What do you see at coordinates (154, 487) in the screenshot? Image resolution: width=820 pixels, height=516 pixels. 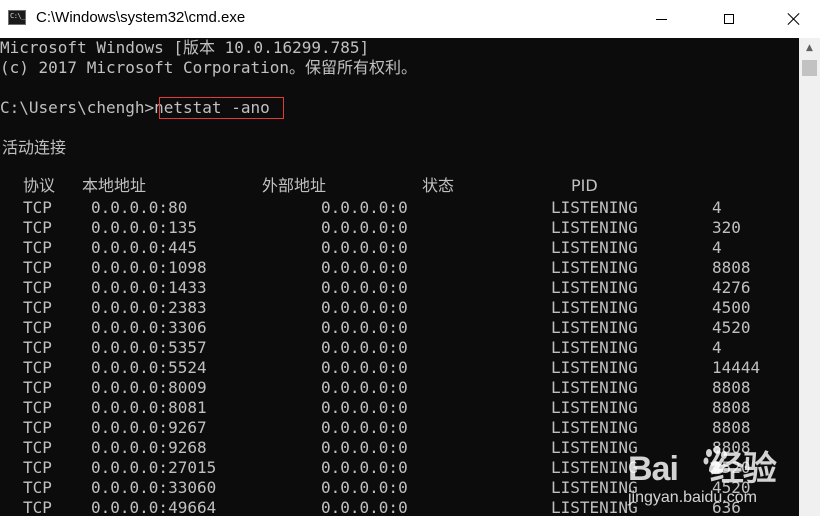 I see `row-local-cell: 0.0.0.0:33060` at bounding box center [154, 487].